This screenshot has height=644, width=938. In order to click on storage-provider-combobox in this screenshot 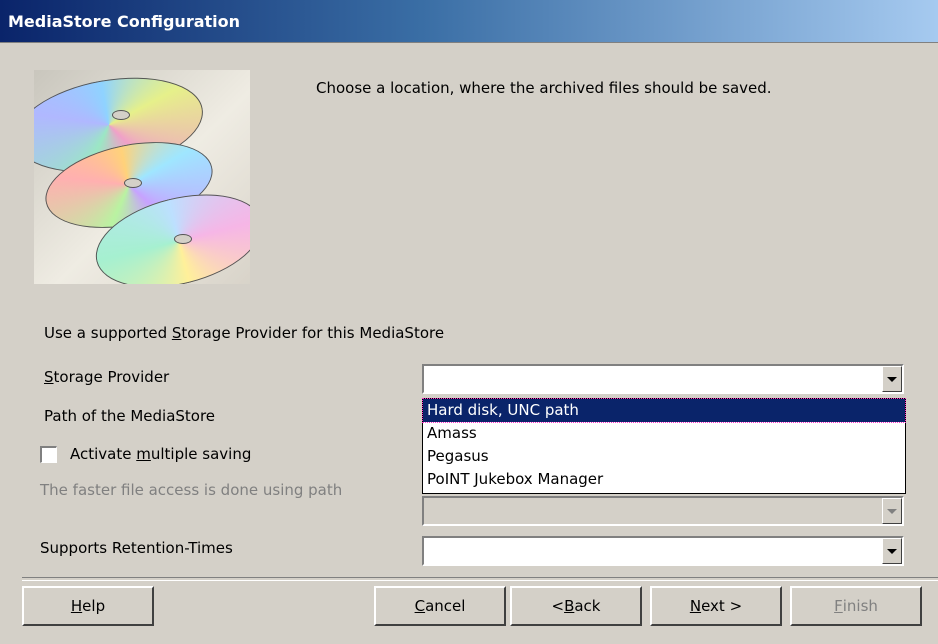, I will do `click(663, 379)`.